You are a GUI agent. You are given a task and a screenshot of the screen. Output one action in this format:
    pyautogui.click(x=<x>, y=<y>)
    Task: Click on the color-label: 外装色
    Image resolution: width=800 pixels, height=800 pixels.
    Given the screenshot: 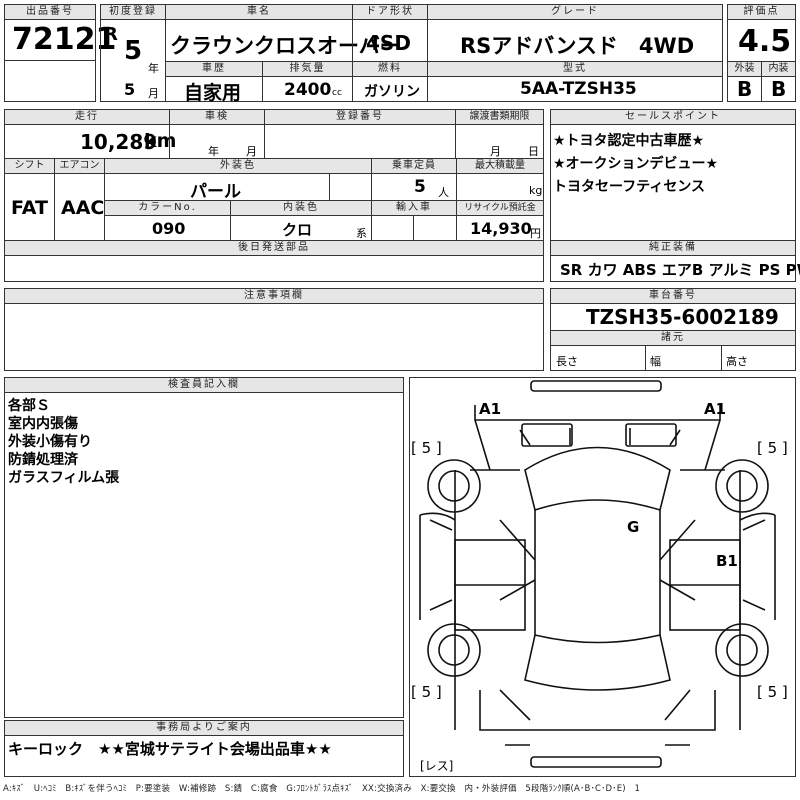 What is the action you would take?
    pyautogui.click(x=238, y=166)
    